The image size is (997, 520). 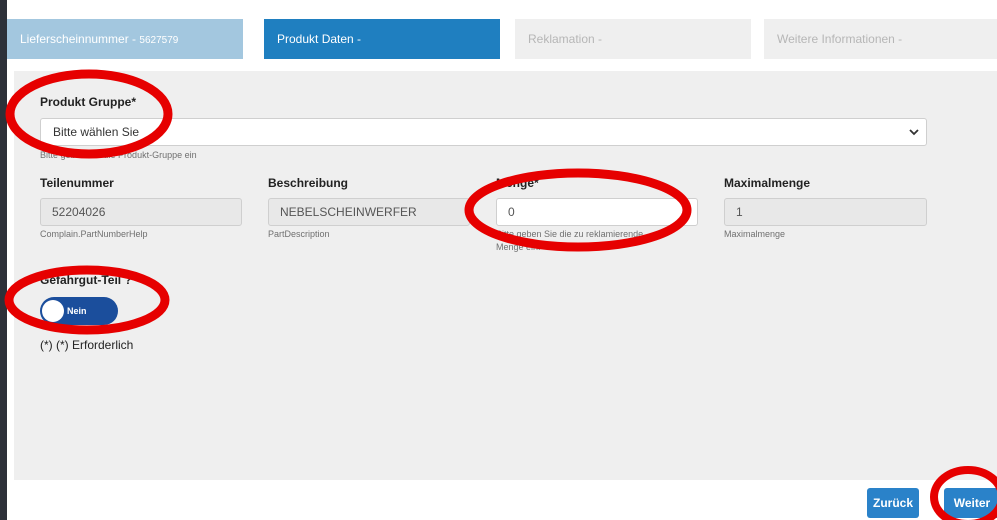 What do you see at coordinates (80, 39) in the screenshot?
I see `step-label: Lieferscheinnummer -` at bounding box center [80, 39].